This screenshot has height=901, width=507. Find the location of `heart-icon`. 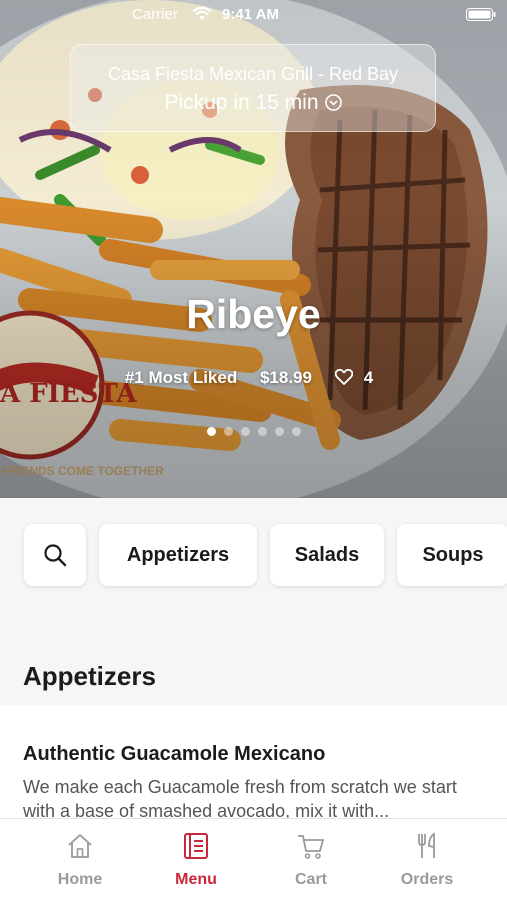

heart-icon is located at coordinates (343, 377).